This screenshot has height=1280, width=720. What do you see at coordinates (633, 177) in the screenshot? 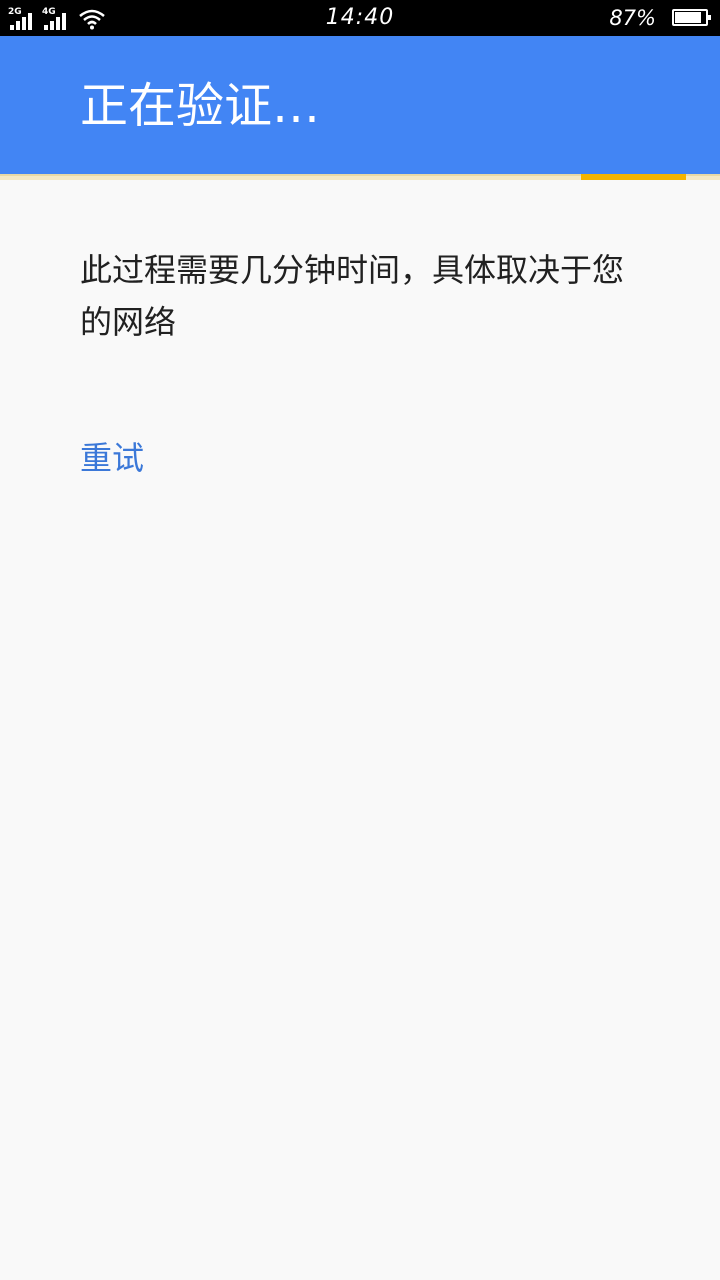
I see `progress-segment` at bounding box center [633, 177].